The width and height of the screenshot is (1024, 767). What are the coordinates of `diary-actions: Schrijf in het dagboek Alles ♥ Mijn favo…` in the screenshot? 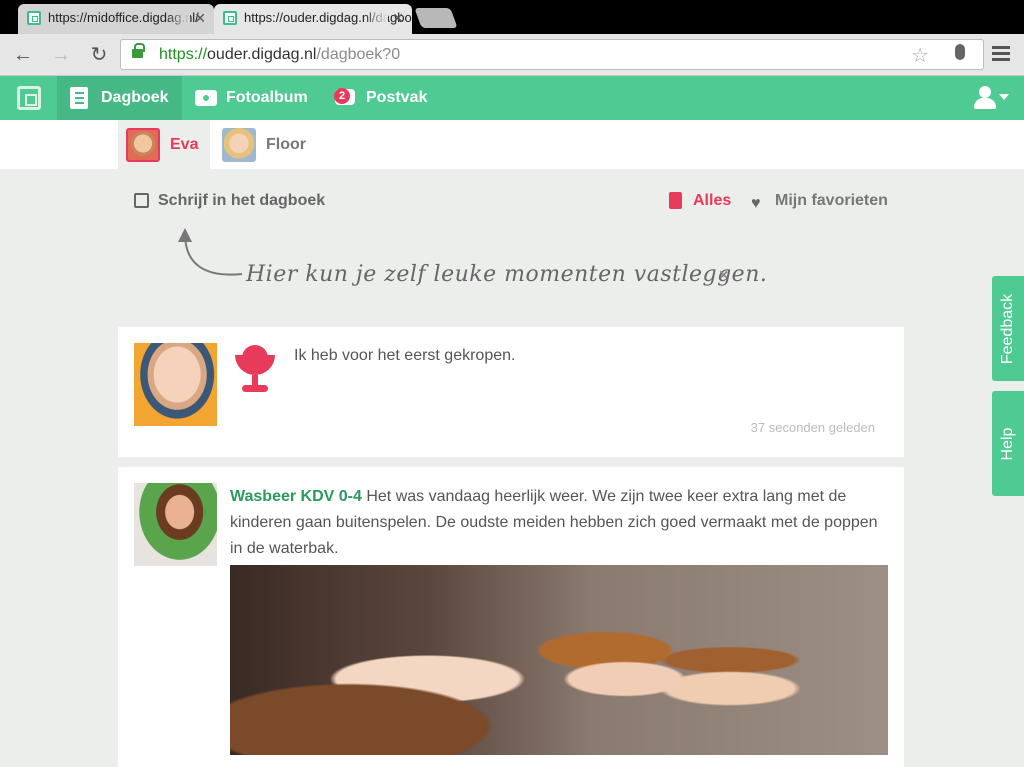 It's located at (512, 202).